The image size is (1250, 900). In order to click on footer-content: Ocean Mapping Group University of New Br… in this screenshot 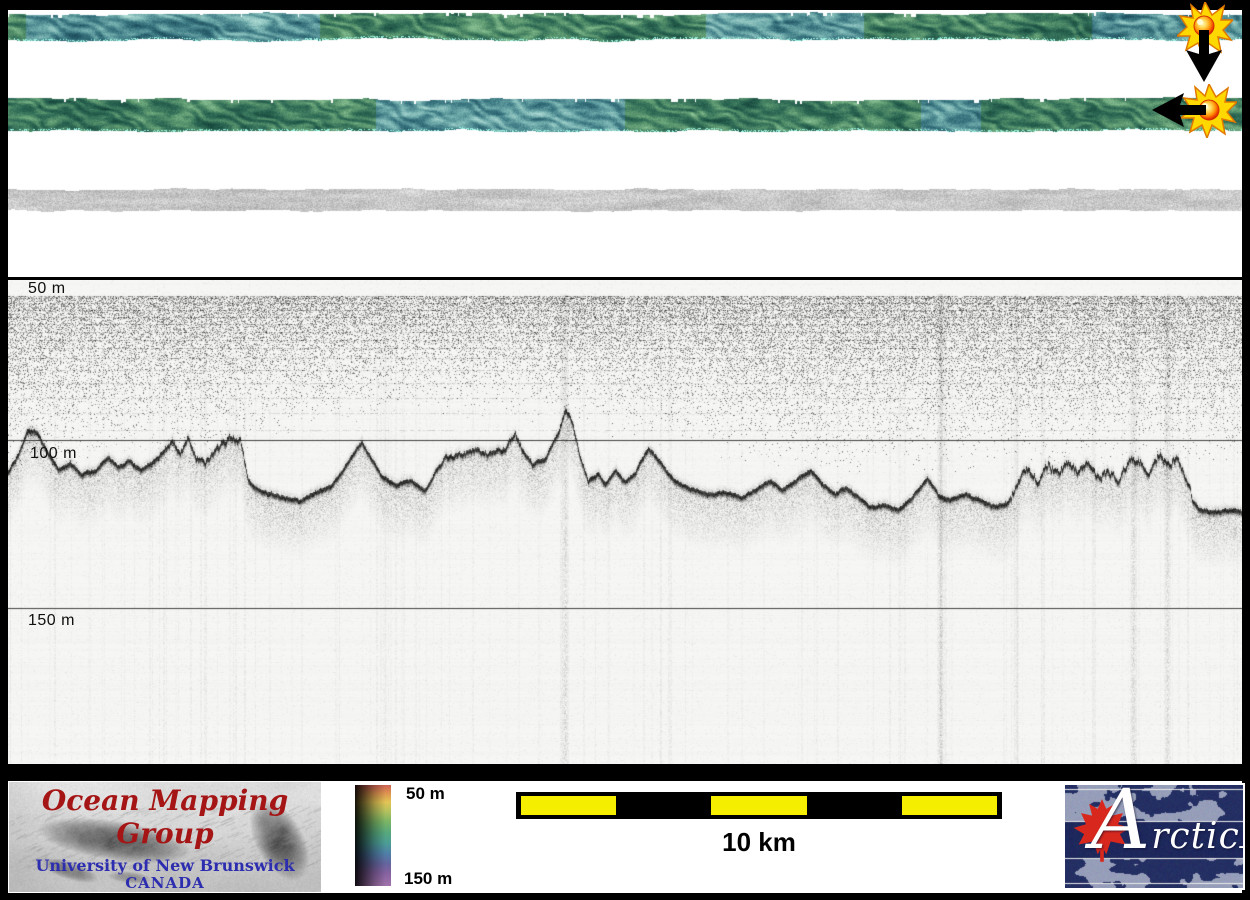, I will do `click(626, 837)`.